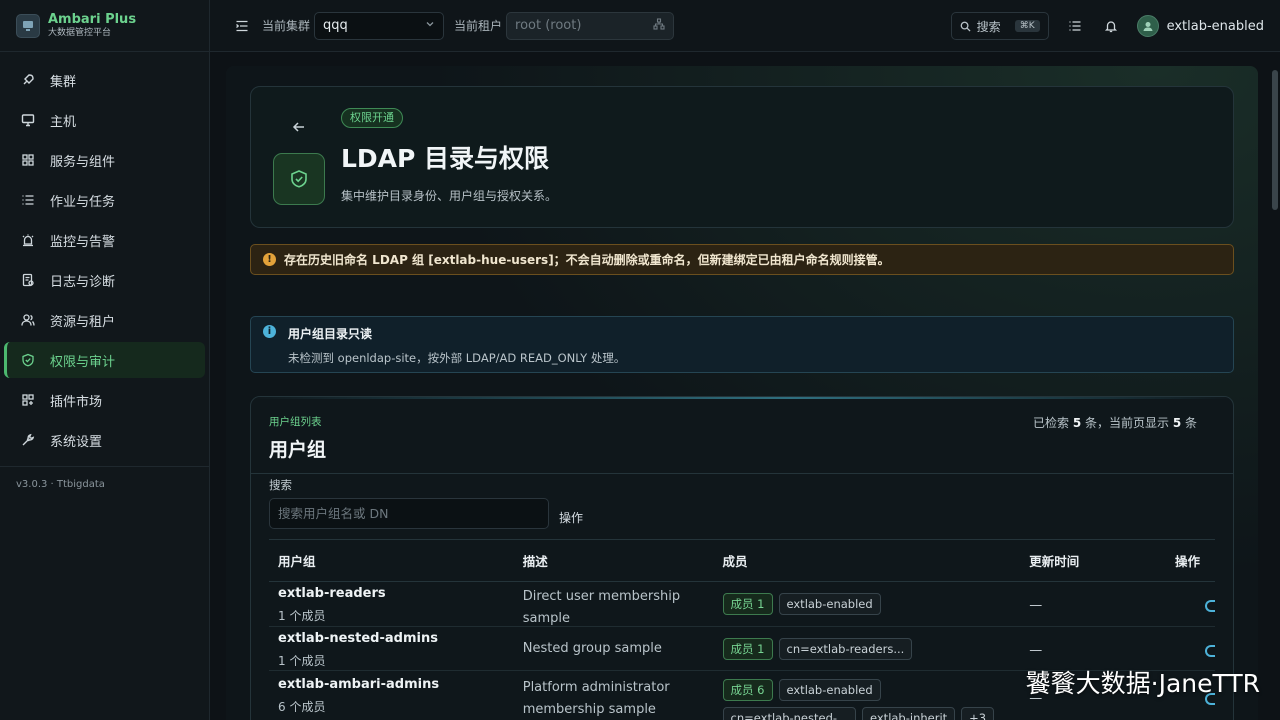  Describe the element at coordinates (302, 661) in the screenshot. I see `group-member-count: 1 个成员` at that location.